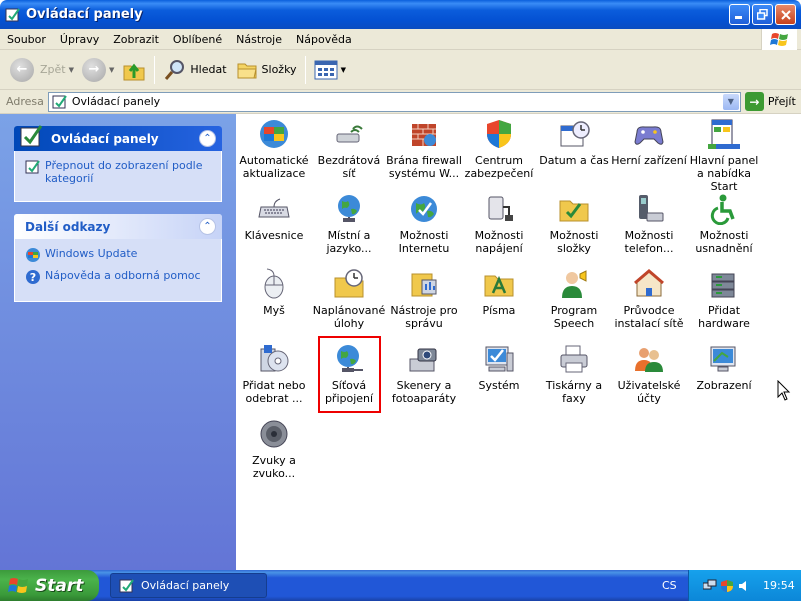  What do you see at coordinates (424, 374) in the screenshot?
I see `item-scanners-cameras: Skenery a fotoaparáty` at bounding box center [424, 374].